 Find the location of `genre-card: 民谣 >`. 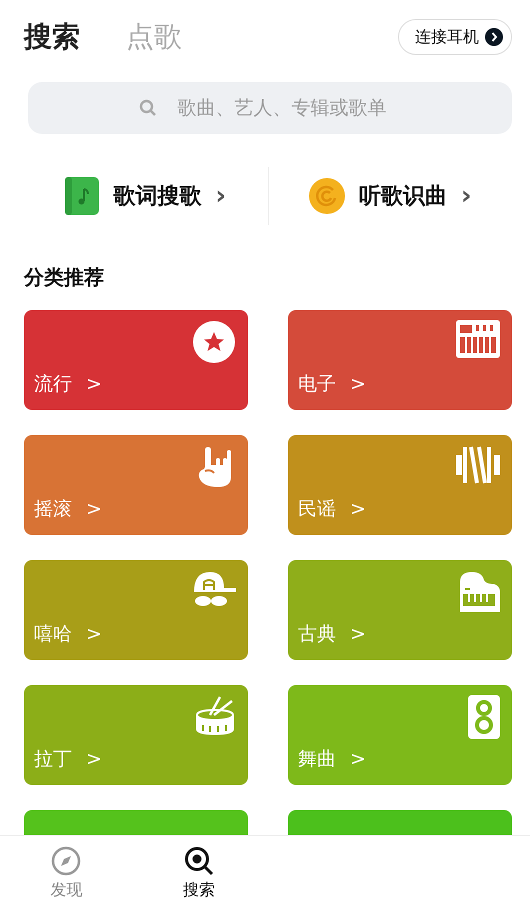

genre-card: 民谣 > is located at coordinates (400, 485).